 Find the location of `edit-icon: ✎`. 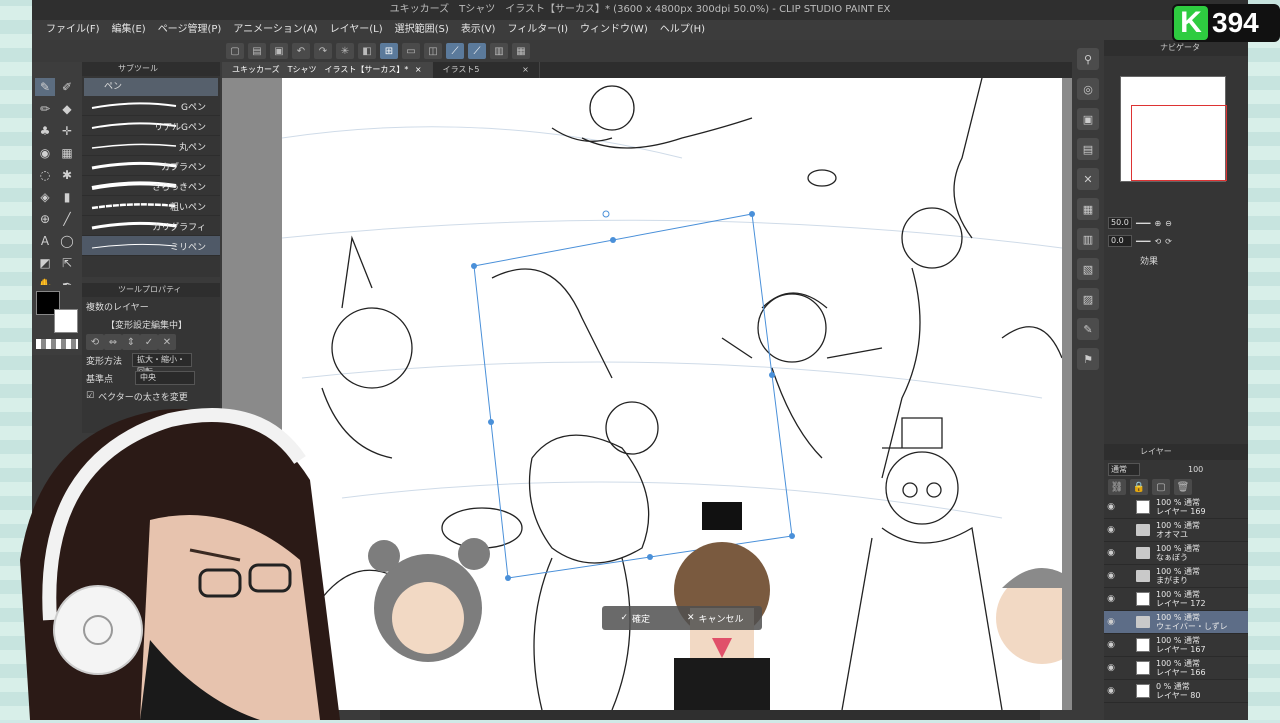

edit-icon: ✎ is located at coordinates (1088, 329).